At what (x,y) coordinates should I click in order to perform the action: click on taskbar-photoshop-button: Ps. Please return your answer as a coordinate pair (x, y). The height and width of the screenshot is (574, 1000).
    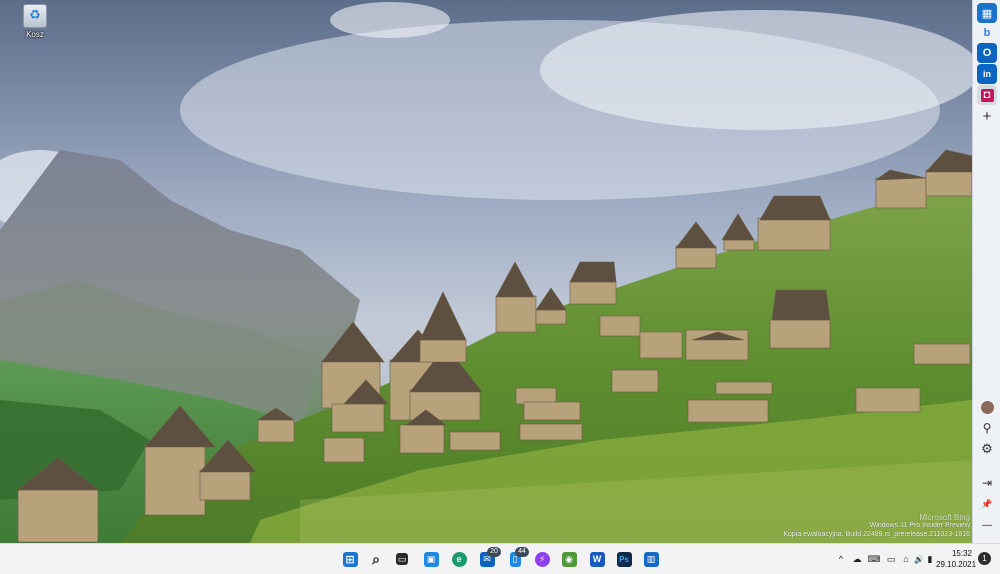
    Looking at the image, I should click on (624, 559).